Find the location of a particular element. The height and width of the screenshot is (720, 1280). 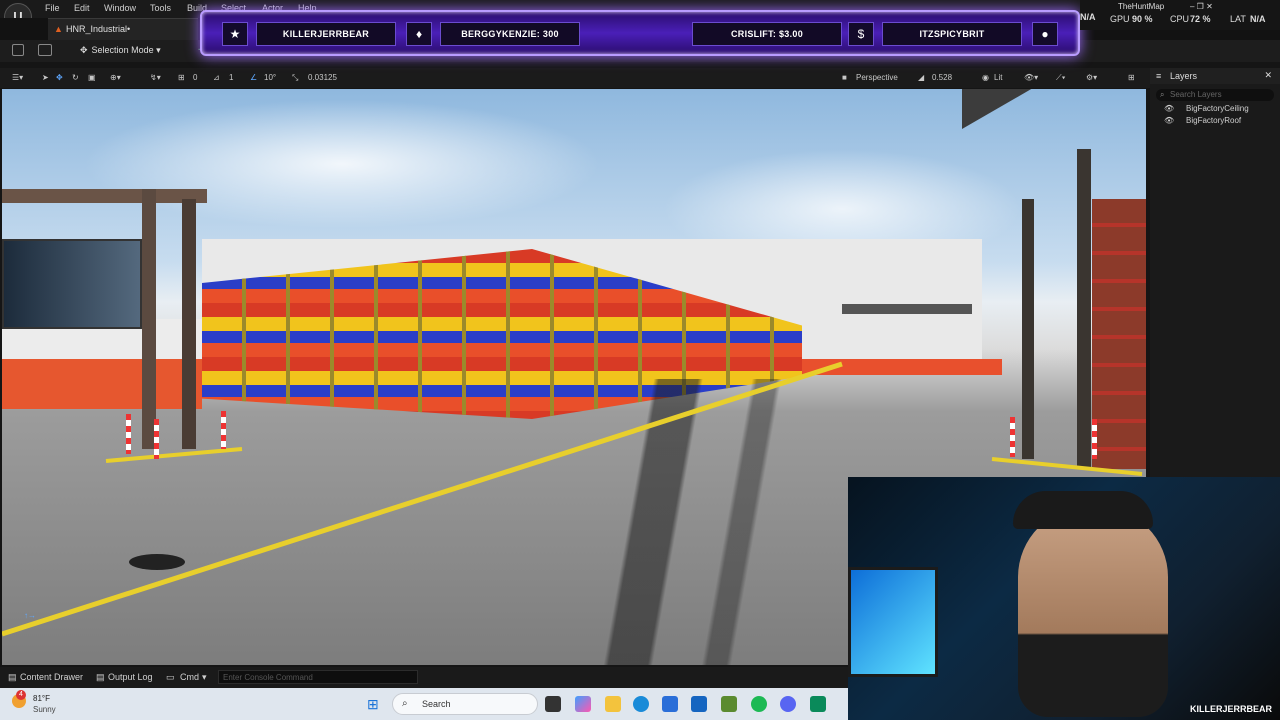

project-name: TheHuntMap is located at coordinates (1141, 6).